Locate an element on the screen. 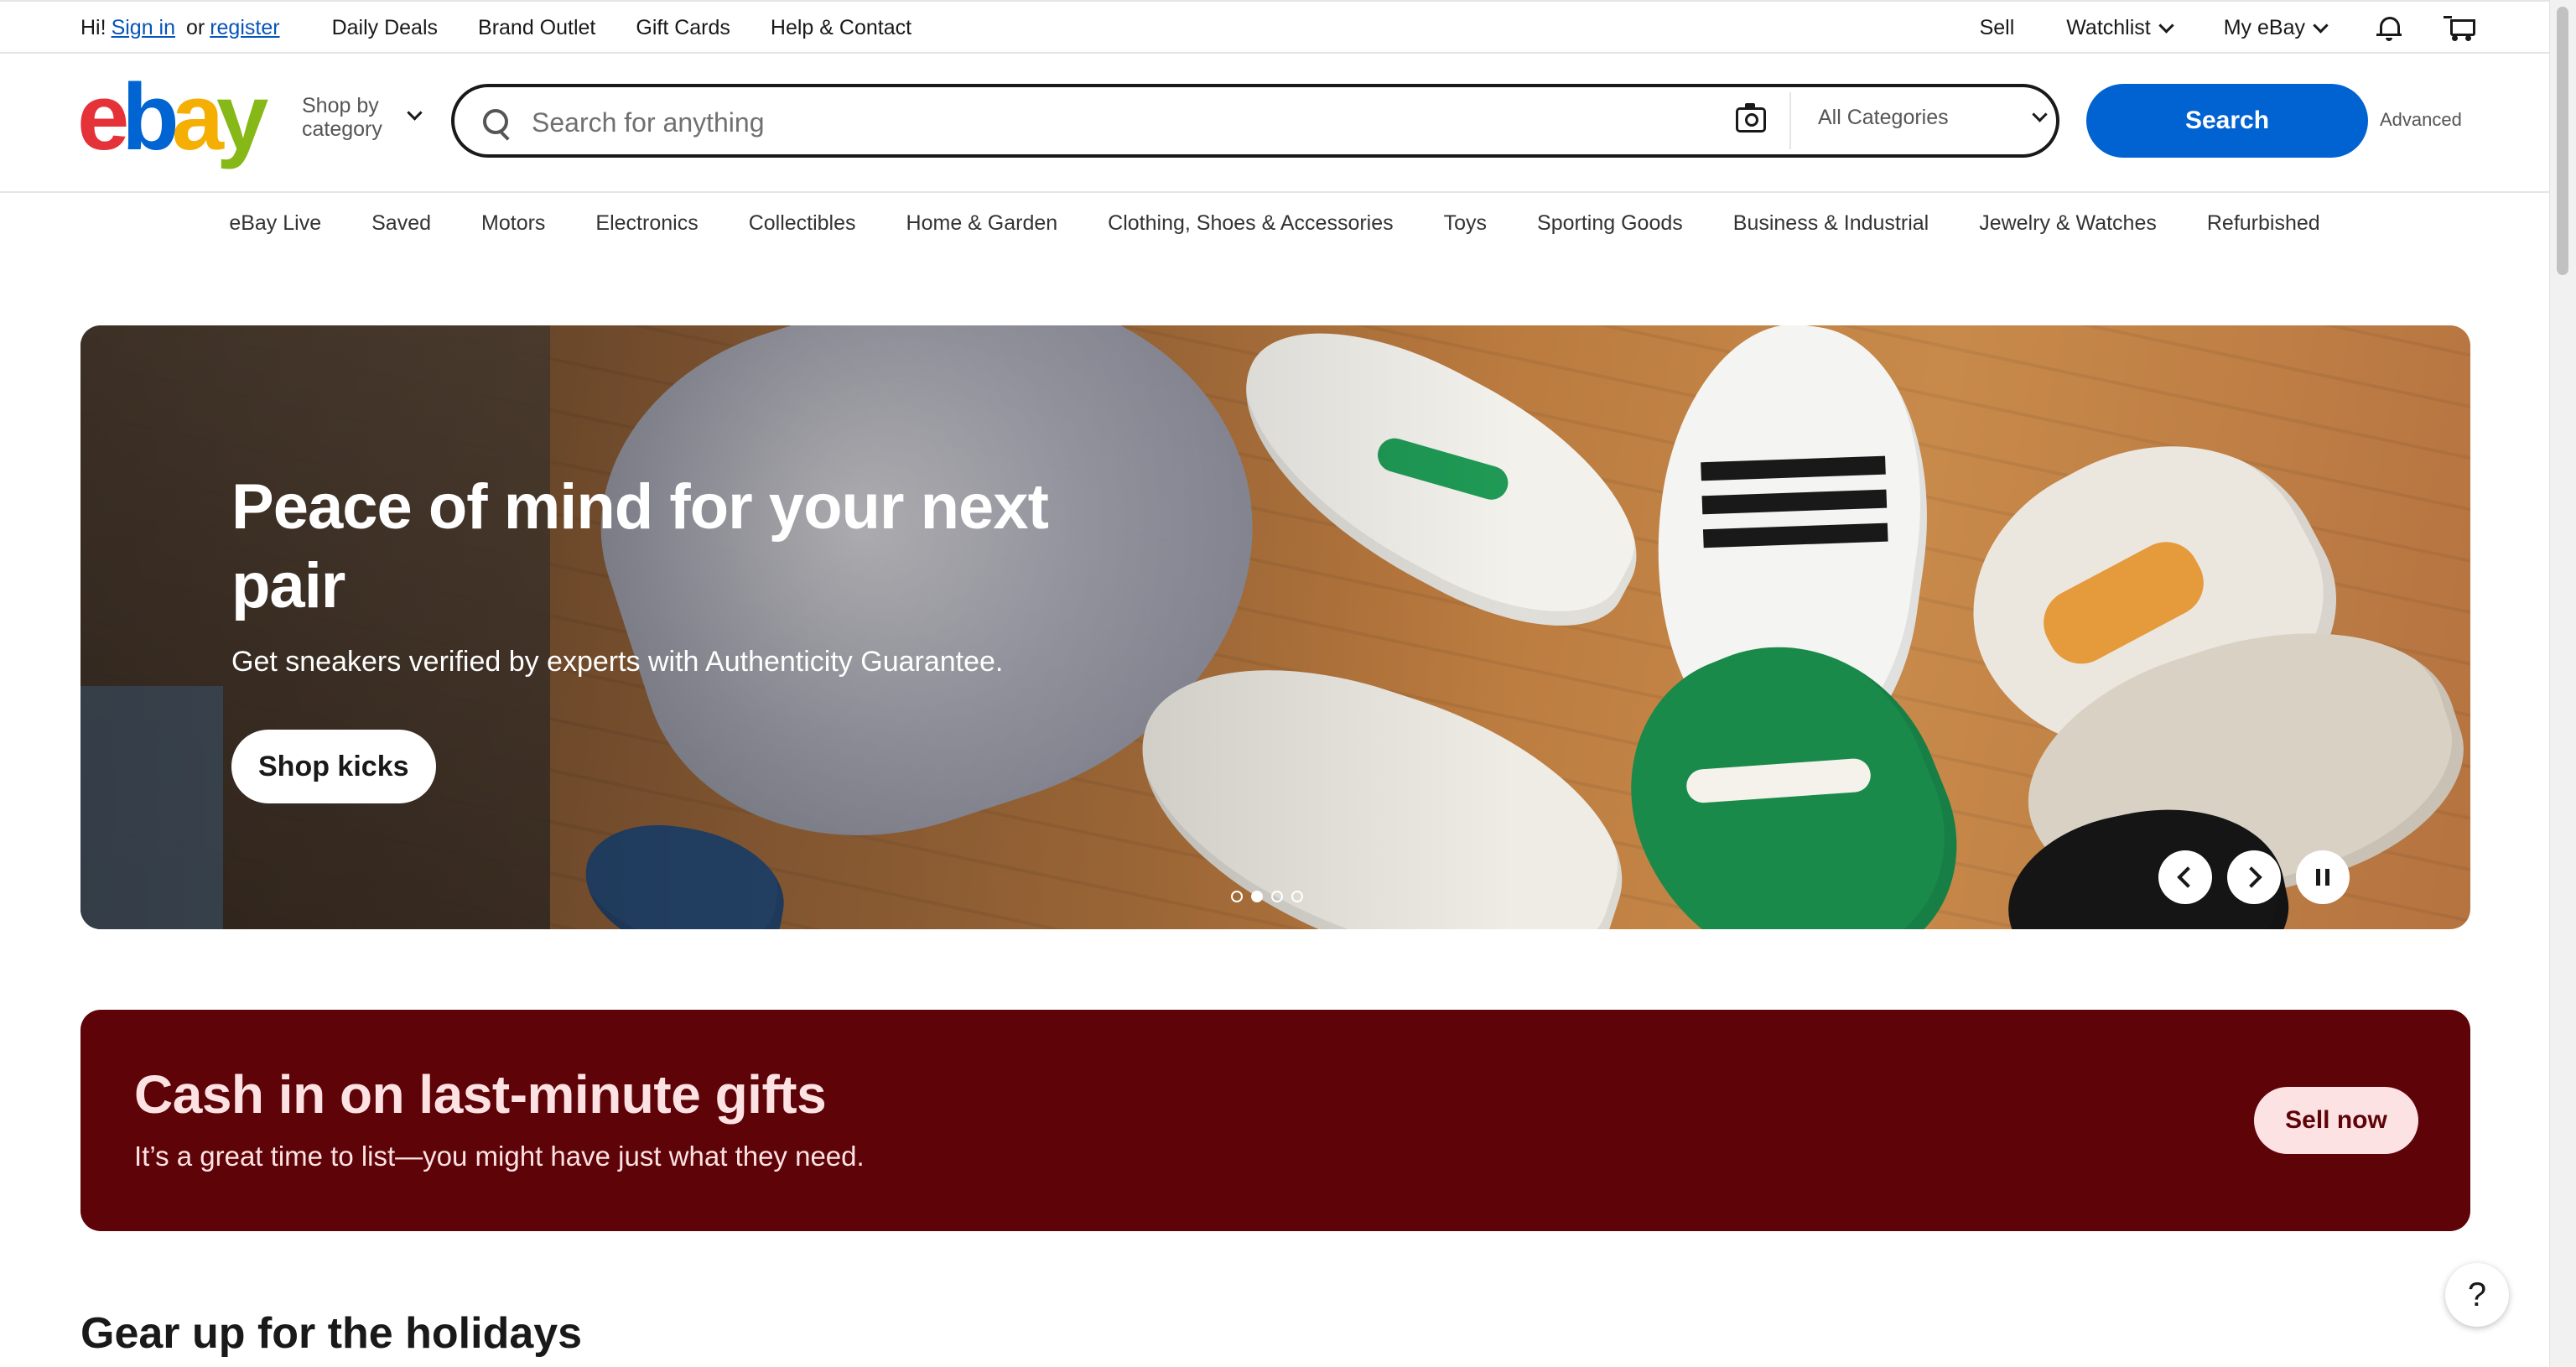 This screenshot has width=2576, height=1367. notifications-button is located at coordinates (2389, 28).